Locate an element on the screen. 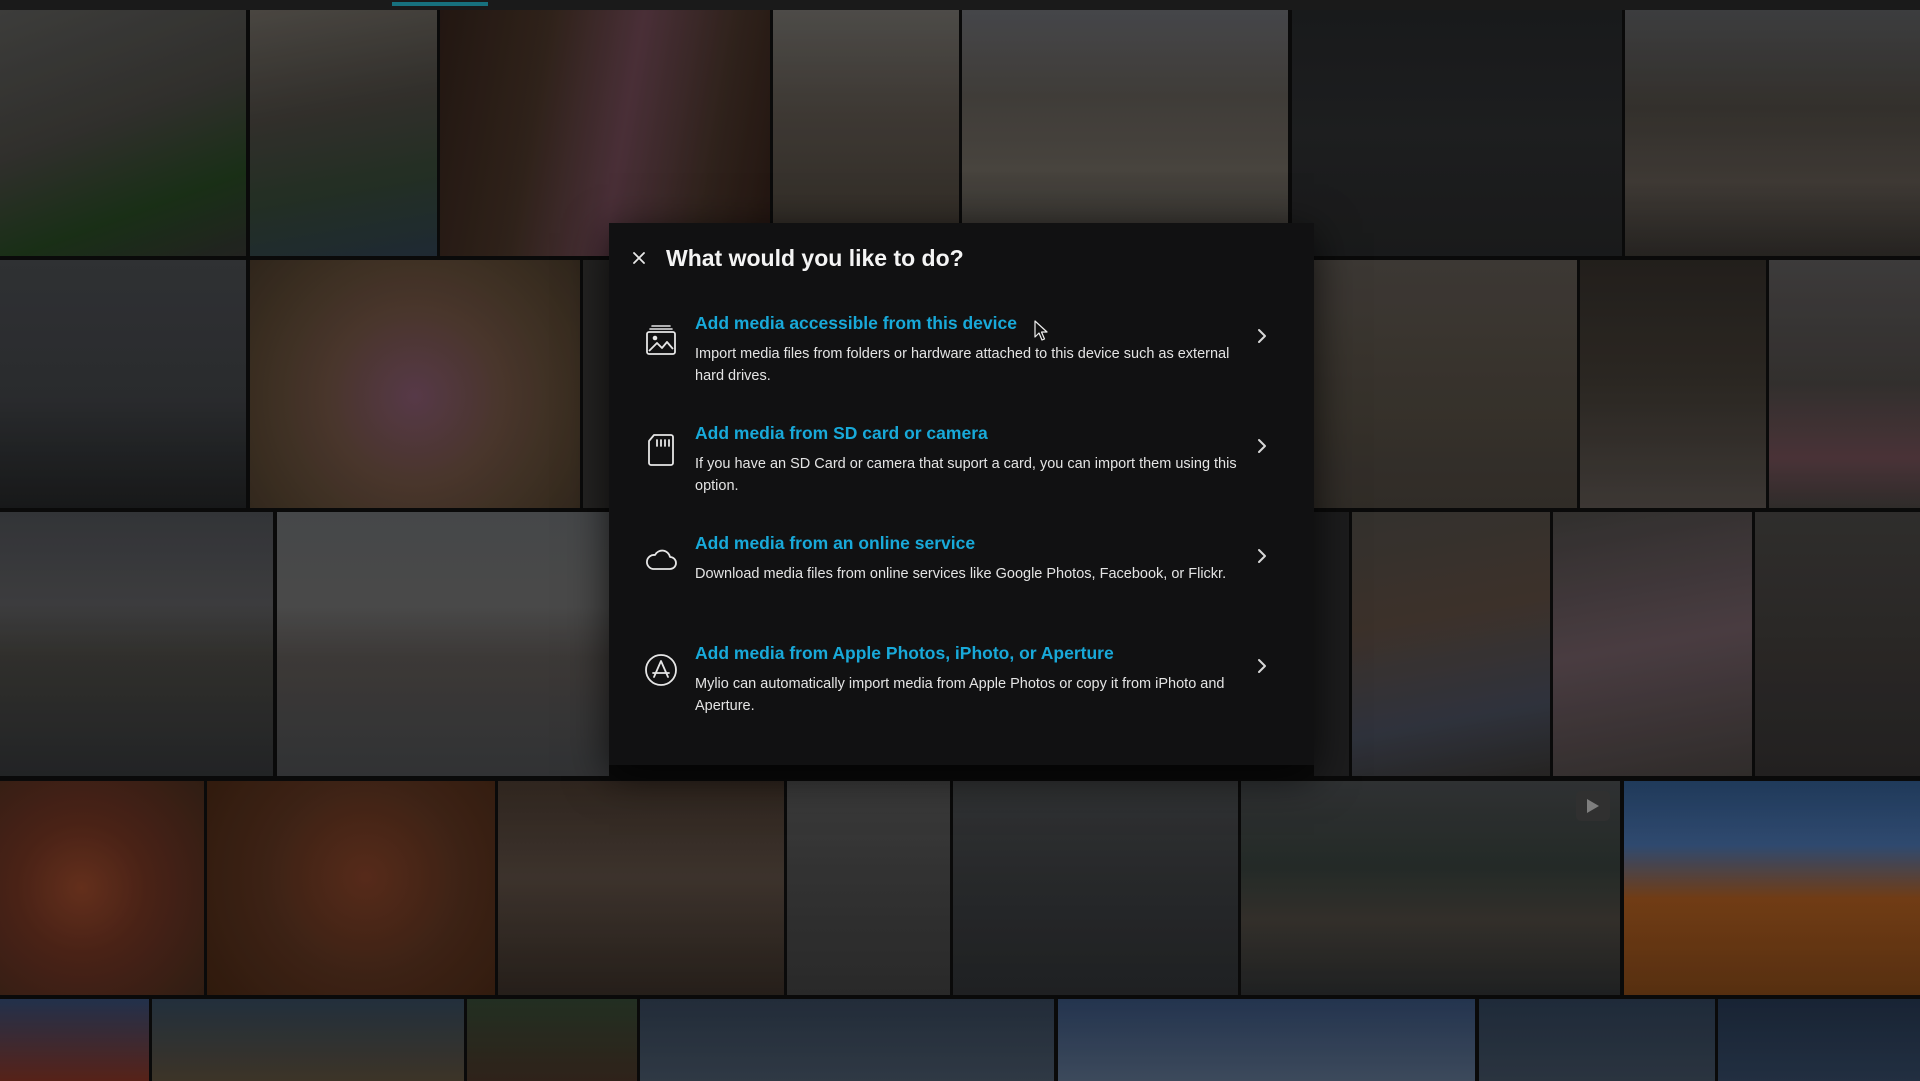  cloud-icon is located at coordinates (661, 560).